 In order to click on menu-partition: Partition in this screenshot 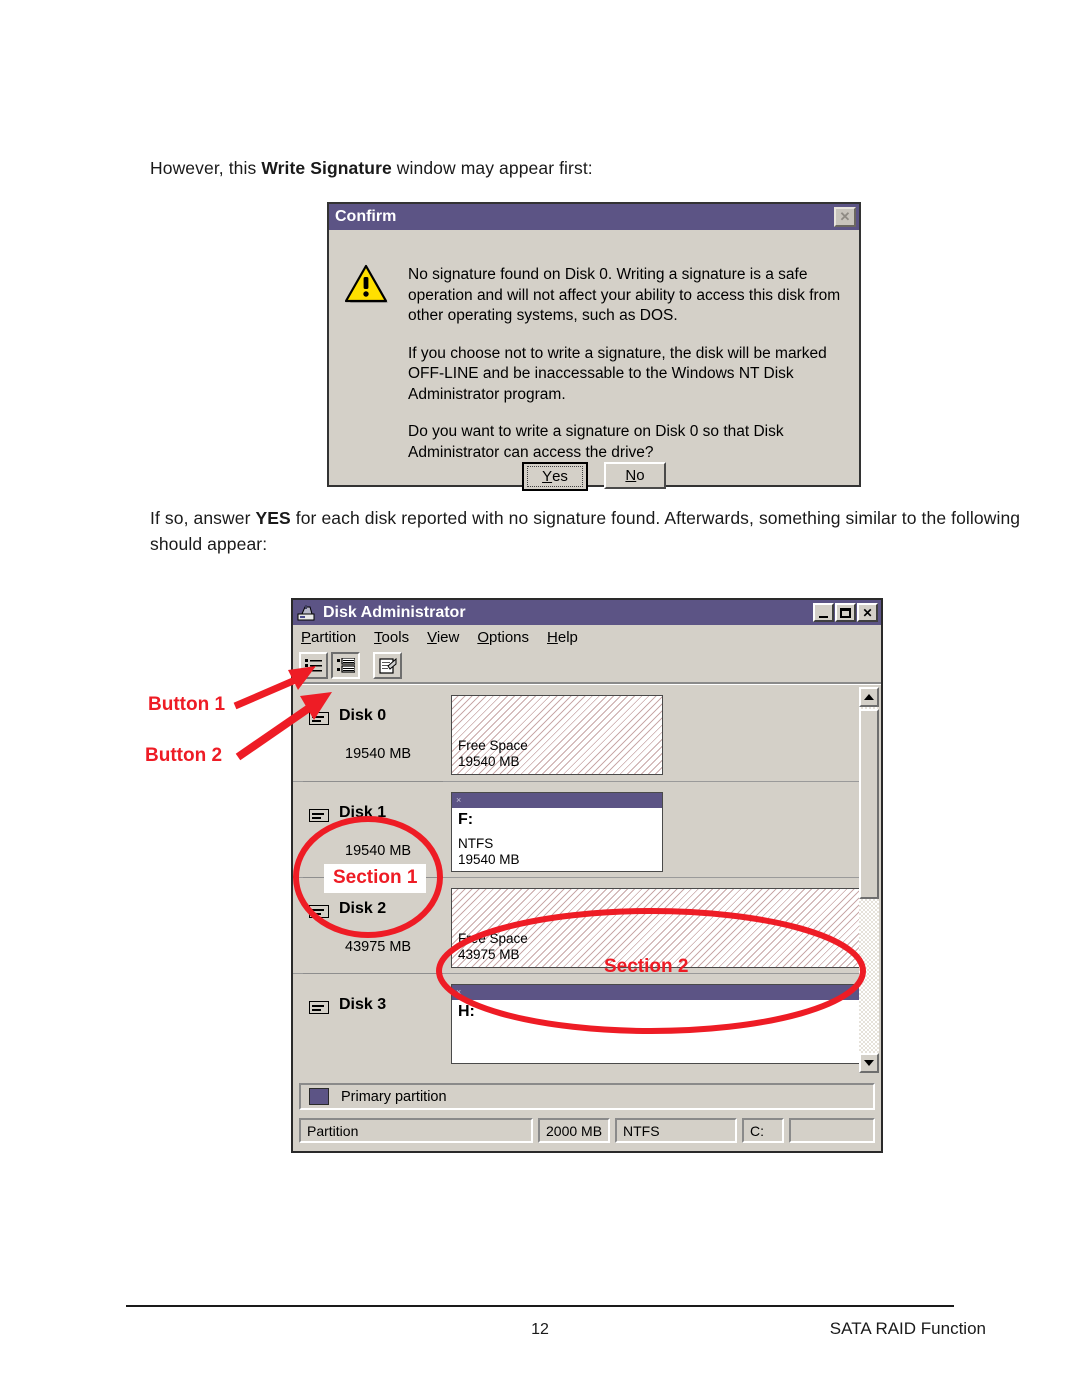, I will do `click(328, 637)`.